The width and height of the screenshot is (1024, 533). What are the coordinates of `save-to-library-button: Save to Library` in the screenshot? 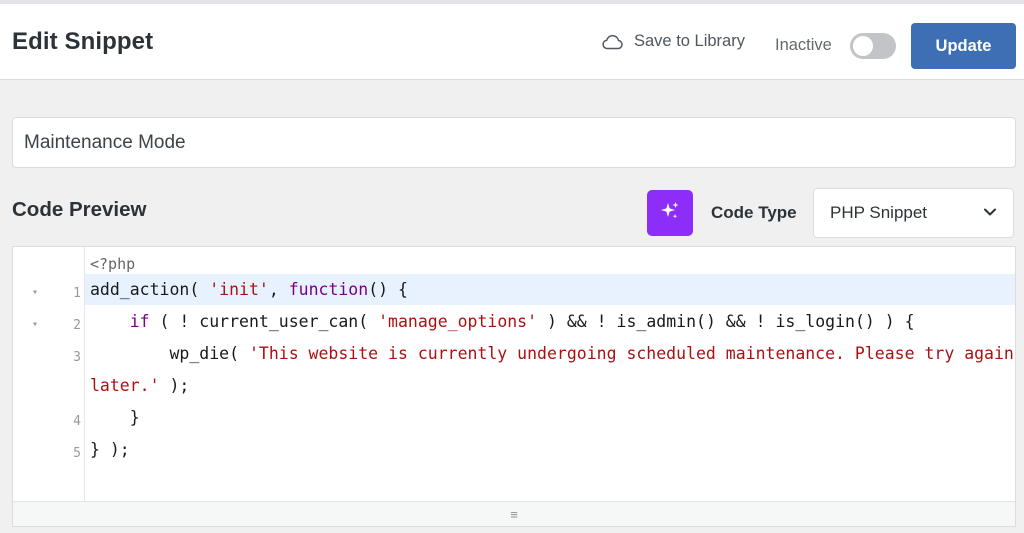 It's located at (672, 41).